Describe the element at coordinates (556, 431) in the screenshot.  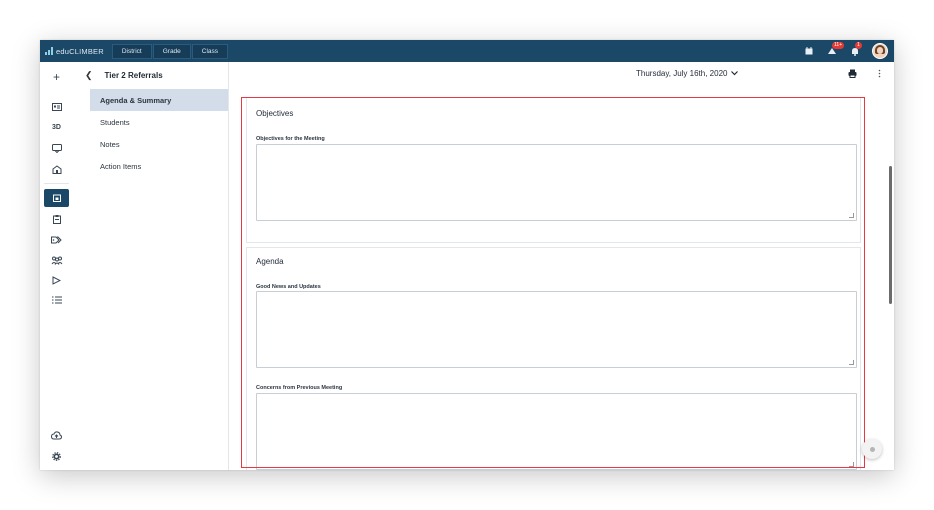
I see `concerns-textarea` at that location.